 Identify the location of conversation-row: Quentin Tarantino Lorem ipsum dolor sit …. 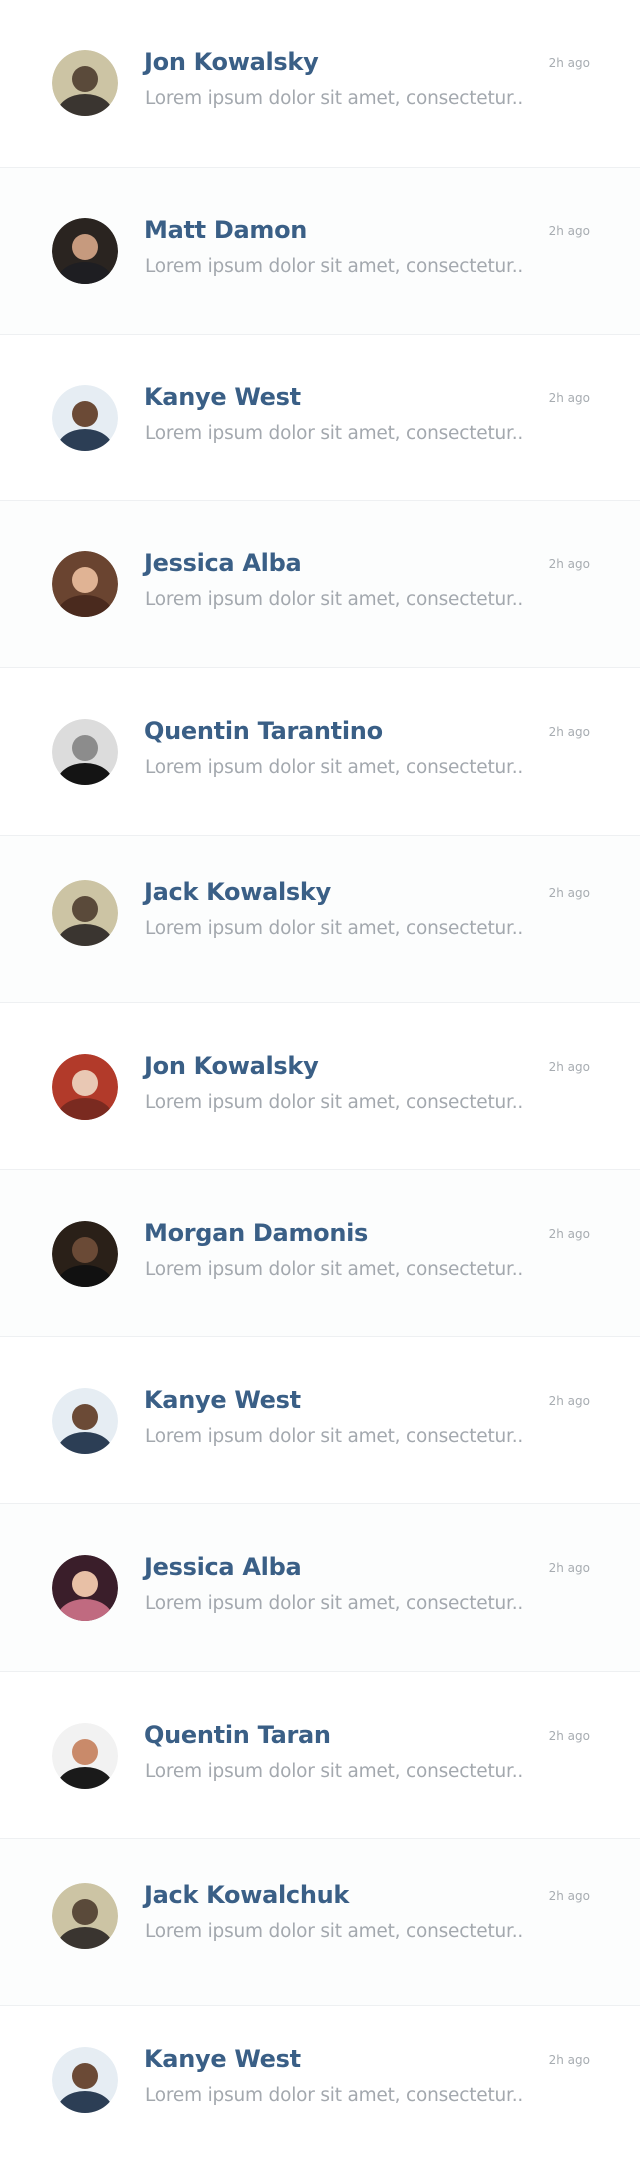
(320, 752).